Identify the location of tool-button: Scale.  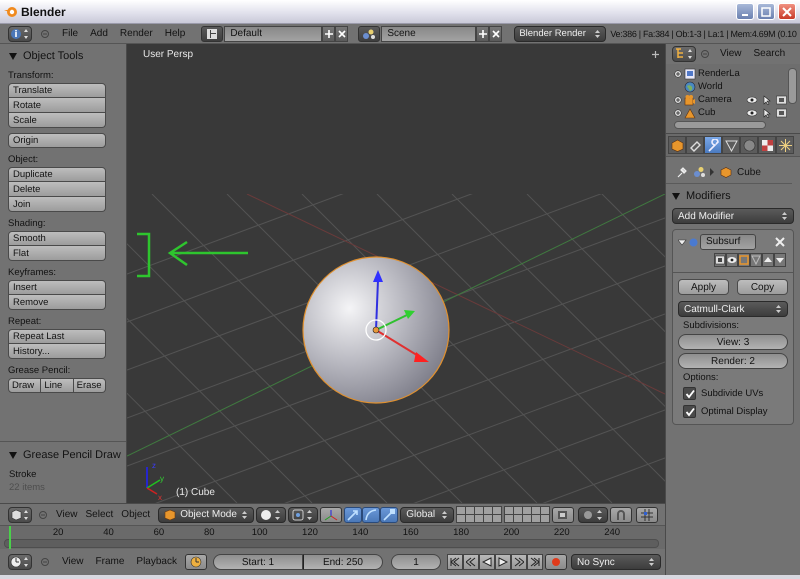
(57, 120).